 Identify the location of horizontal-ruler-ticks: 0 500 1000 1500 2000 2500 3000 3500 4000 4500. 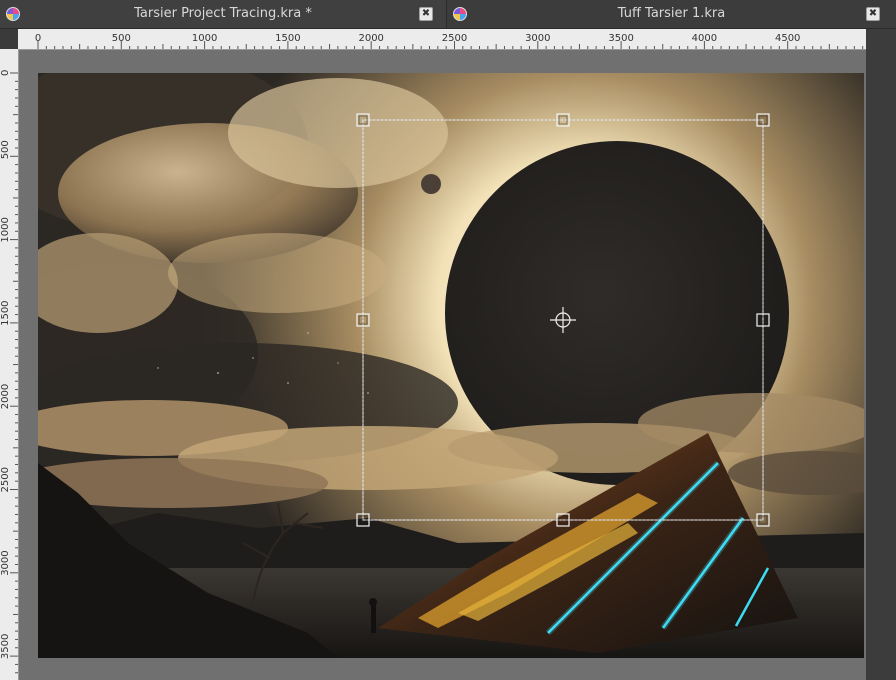
(449, 41).